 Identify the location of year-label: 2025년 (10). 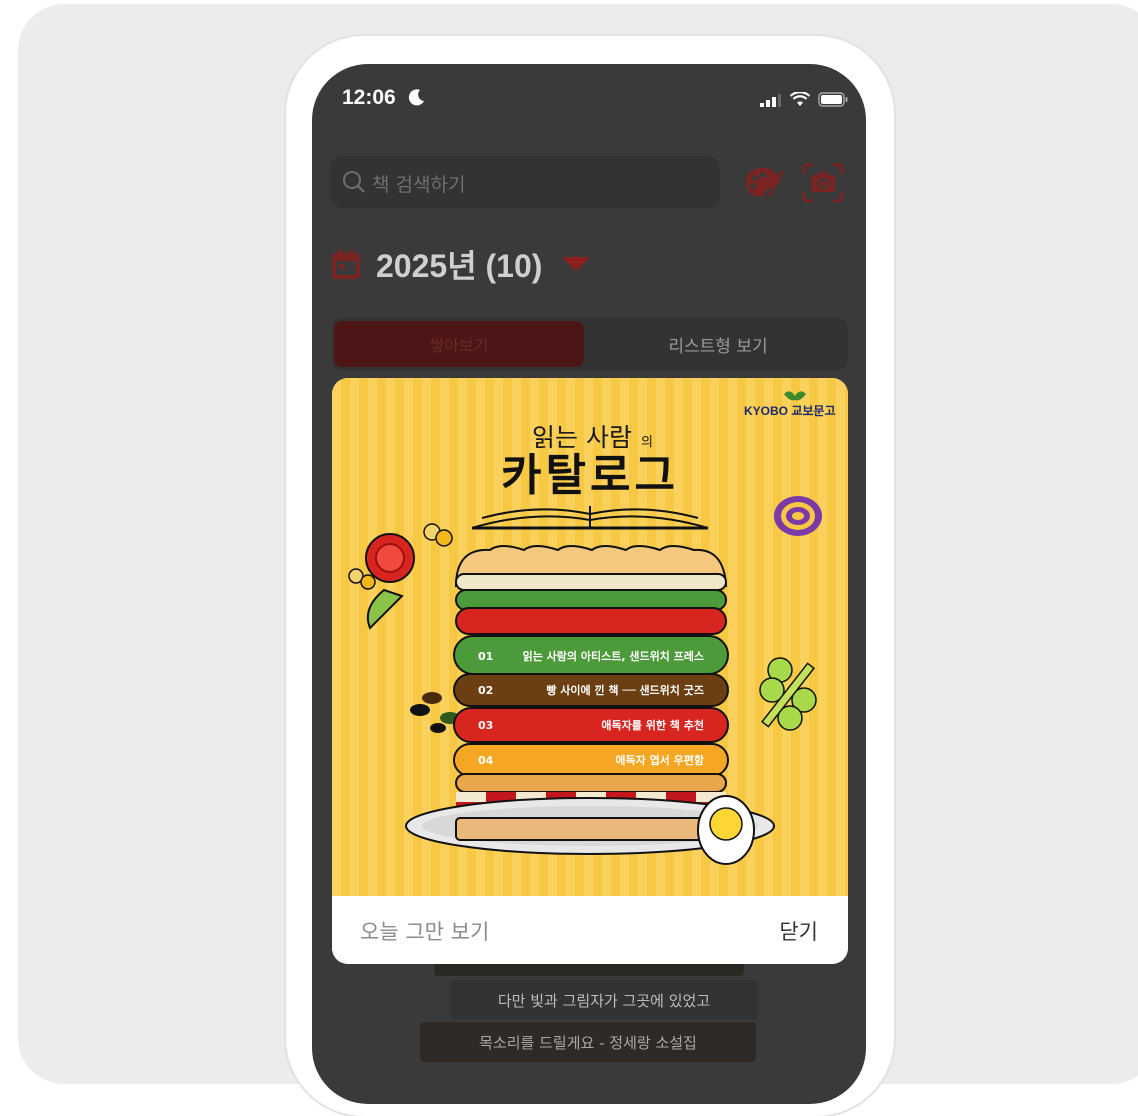
(459, 266).